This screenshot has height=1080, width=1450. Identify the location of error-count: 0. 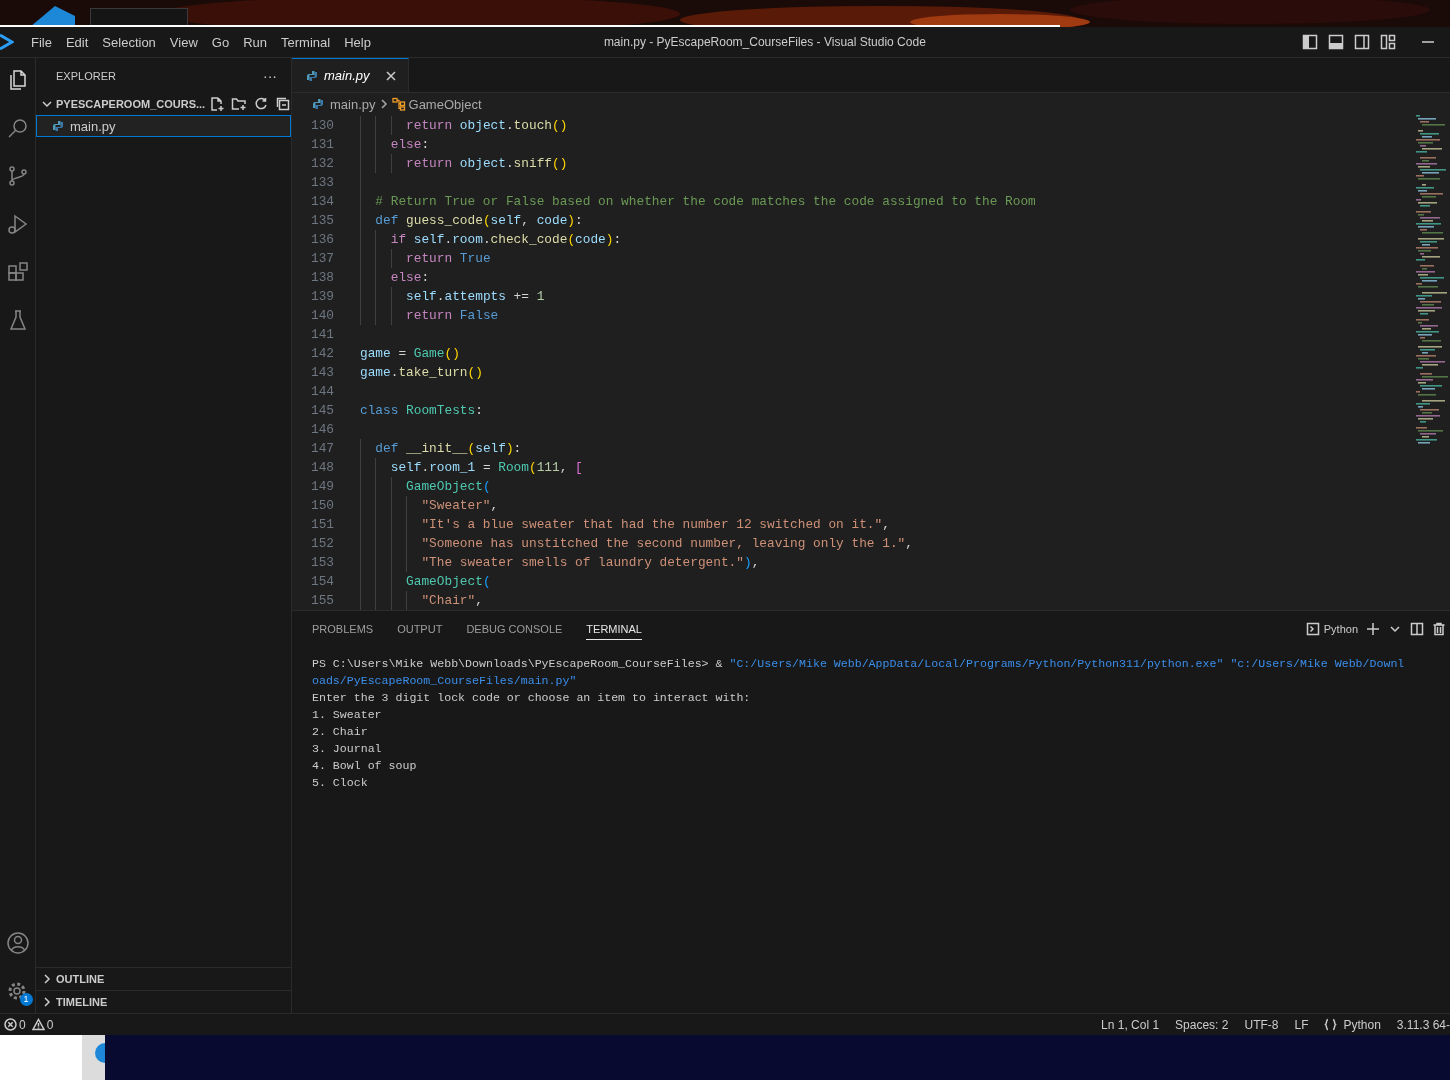
(22, 1024).